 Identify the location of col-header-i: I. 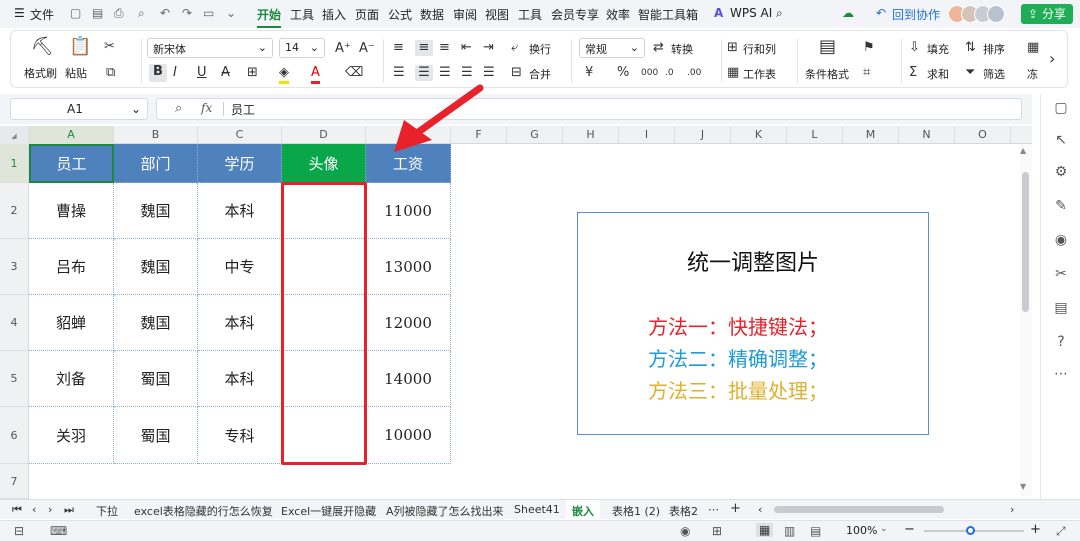
(647, 135).